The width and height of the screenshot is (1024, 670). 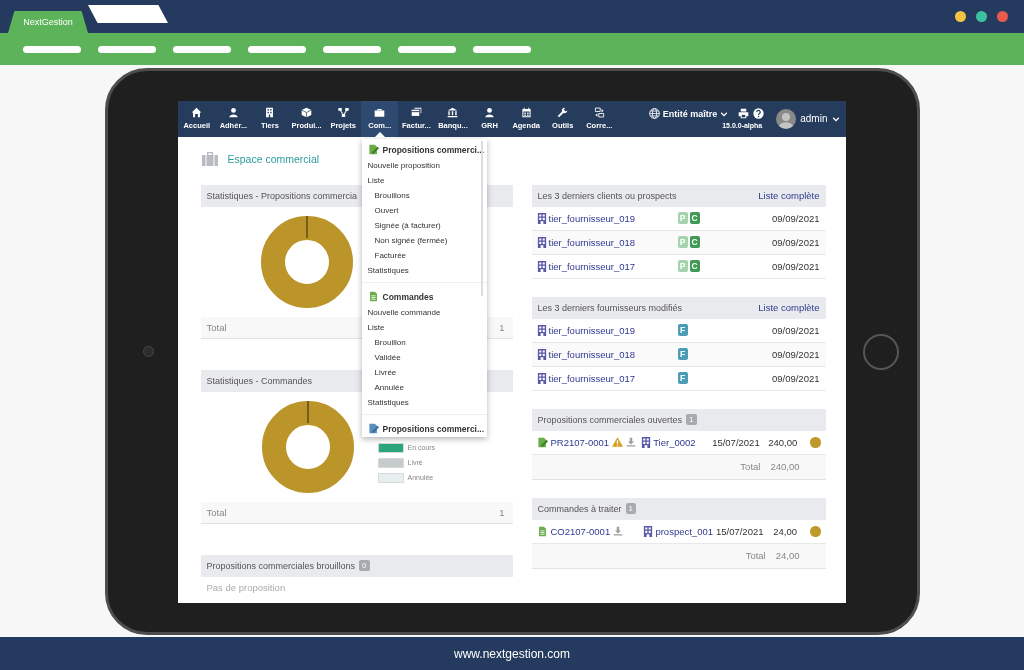 I want to click on menu-section-title: Commandes, so click(x=424, y=296).